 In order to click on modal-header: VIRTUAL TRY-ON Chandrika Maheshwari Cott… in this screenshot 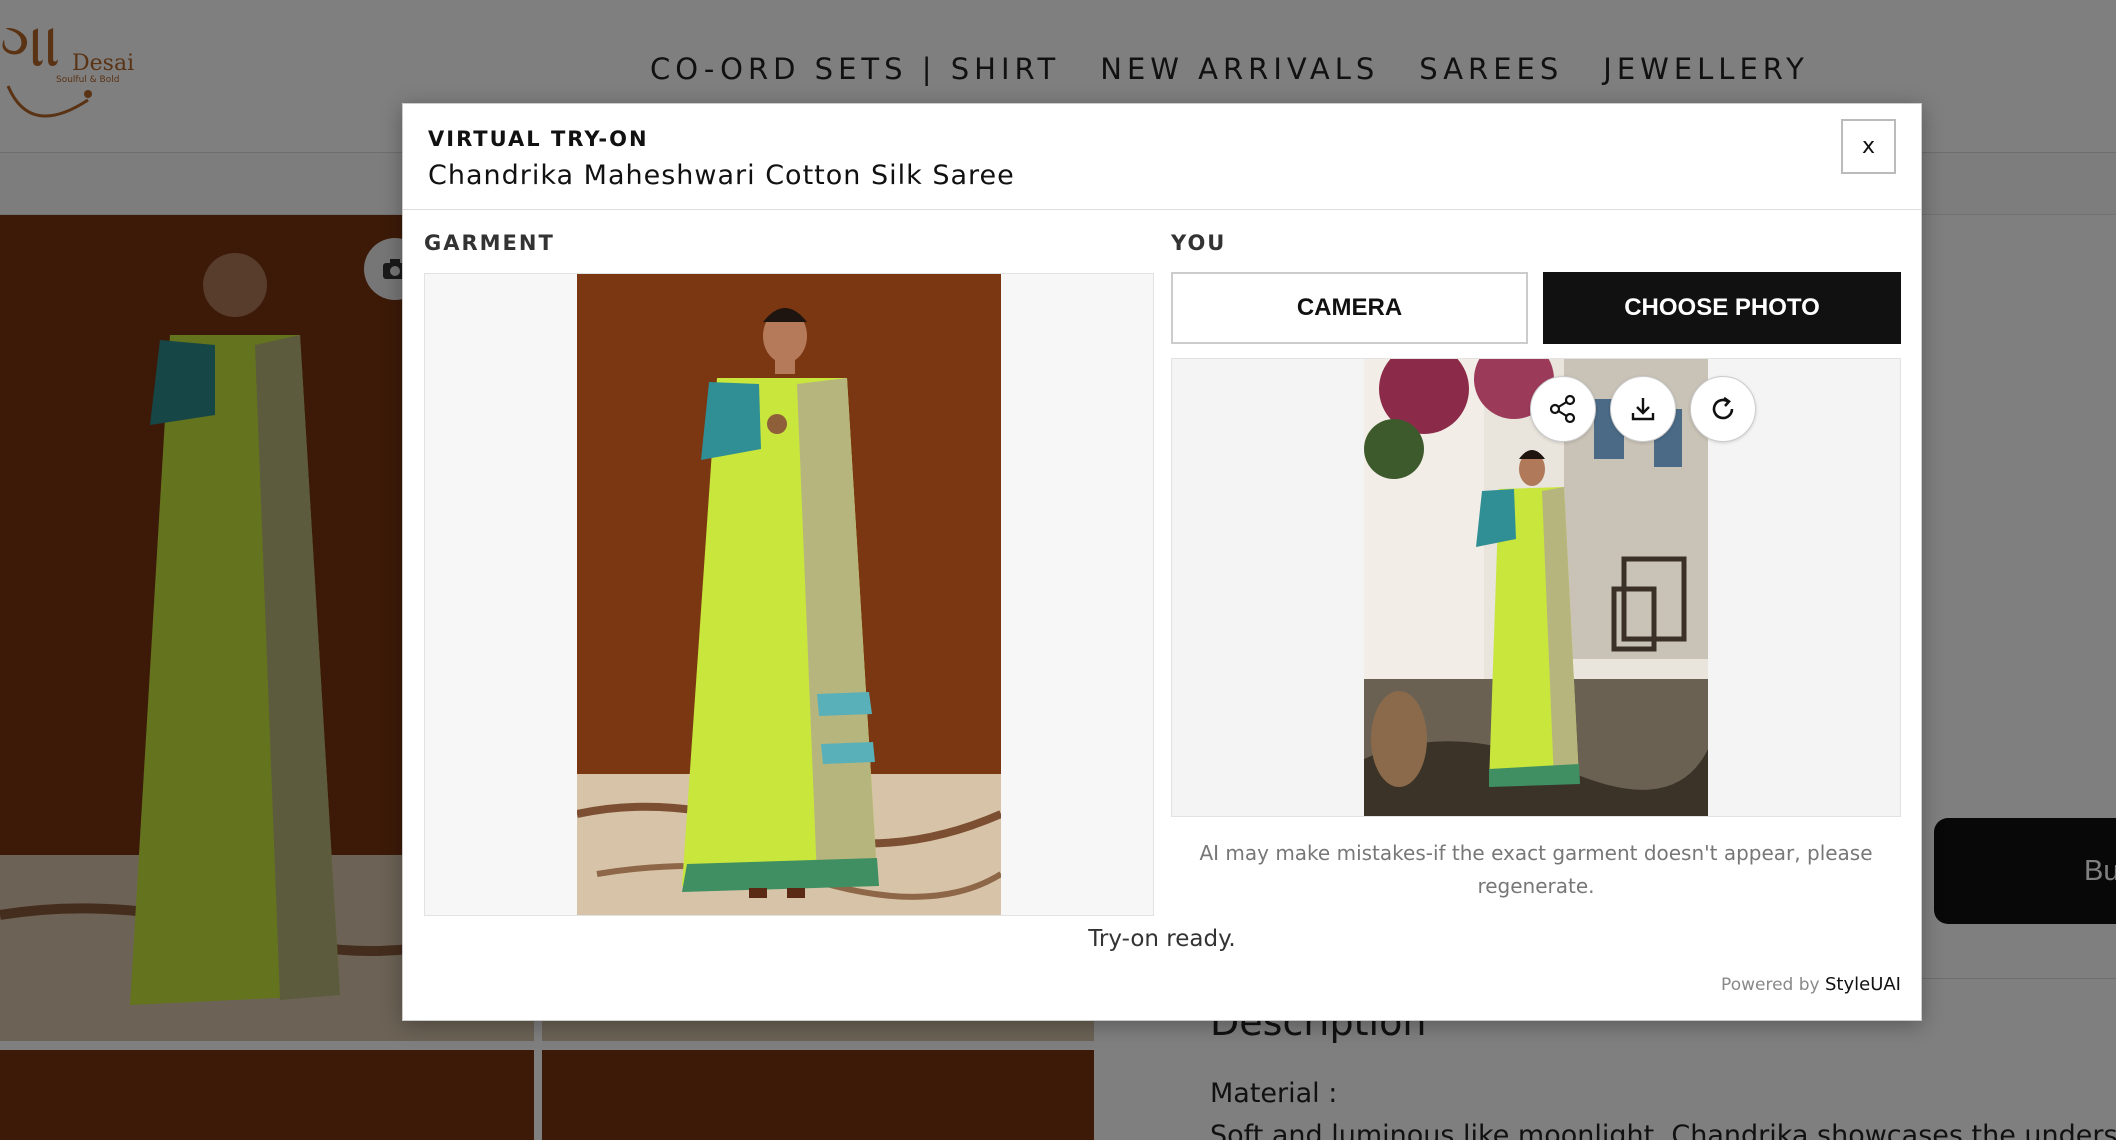, I will do `click(1162, 157)`.